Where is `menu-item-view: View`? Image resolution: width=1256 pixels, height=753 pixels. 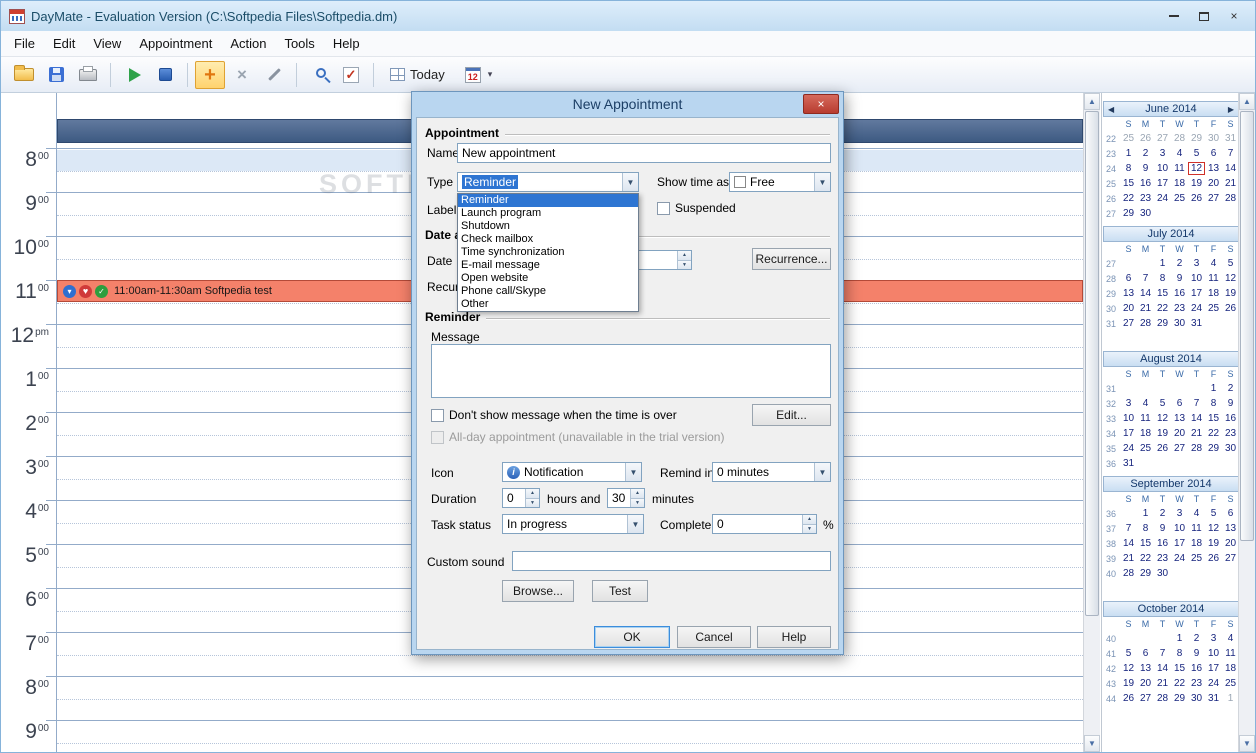
menu-item-view: View is located at coordinates (107, 43).